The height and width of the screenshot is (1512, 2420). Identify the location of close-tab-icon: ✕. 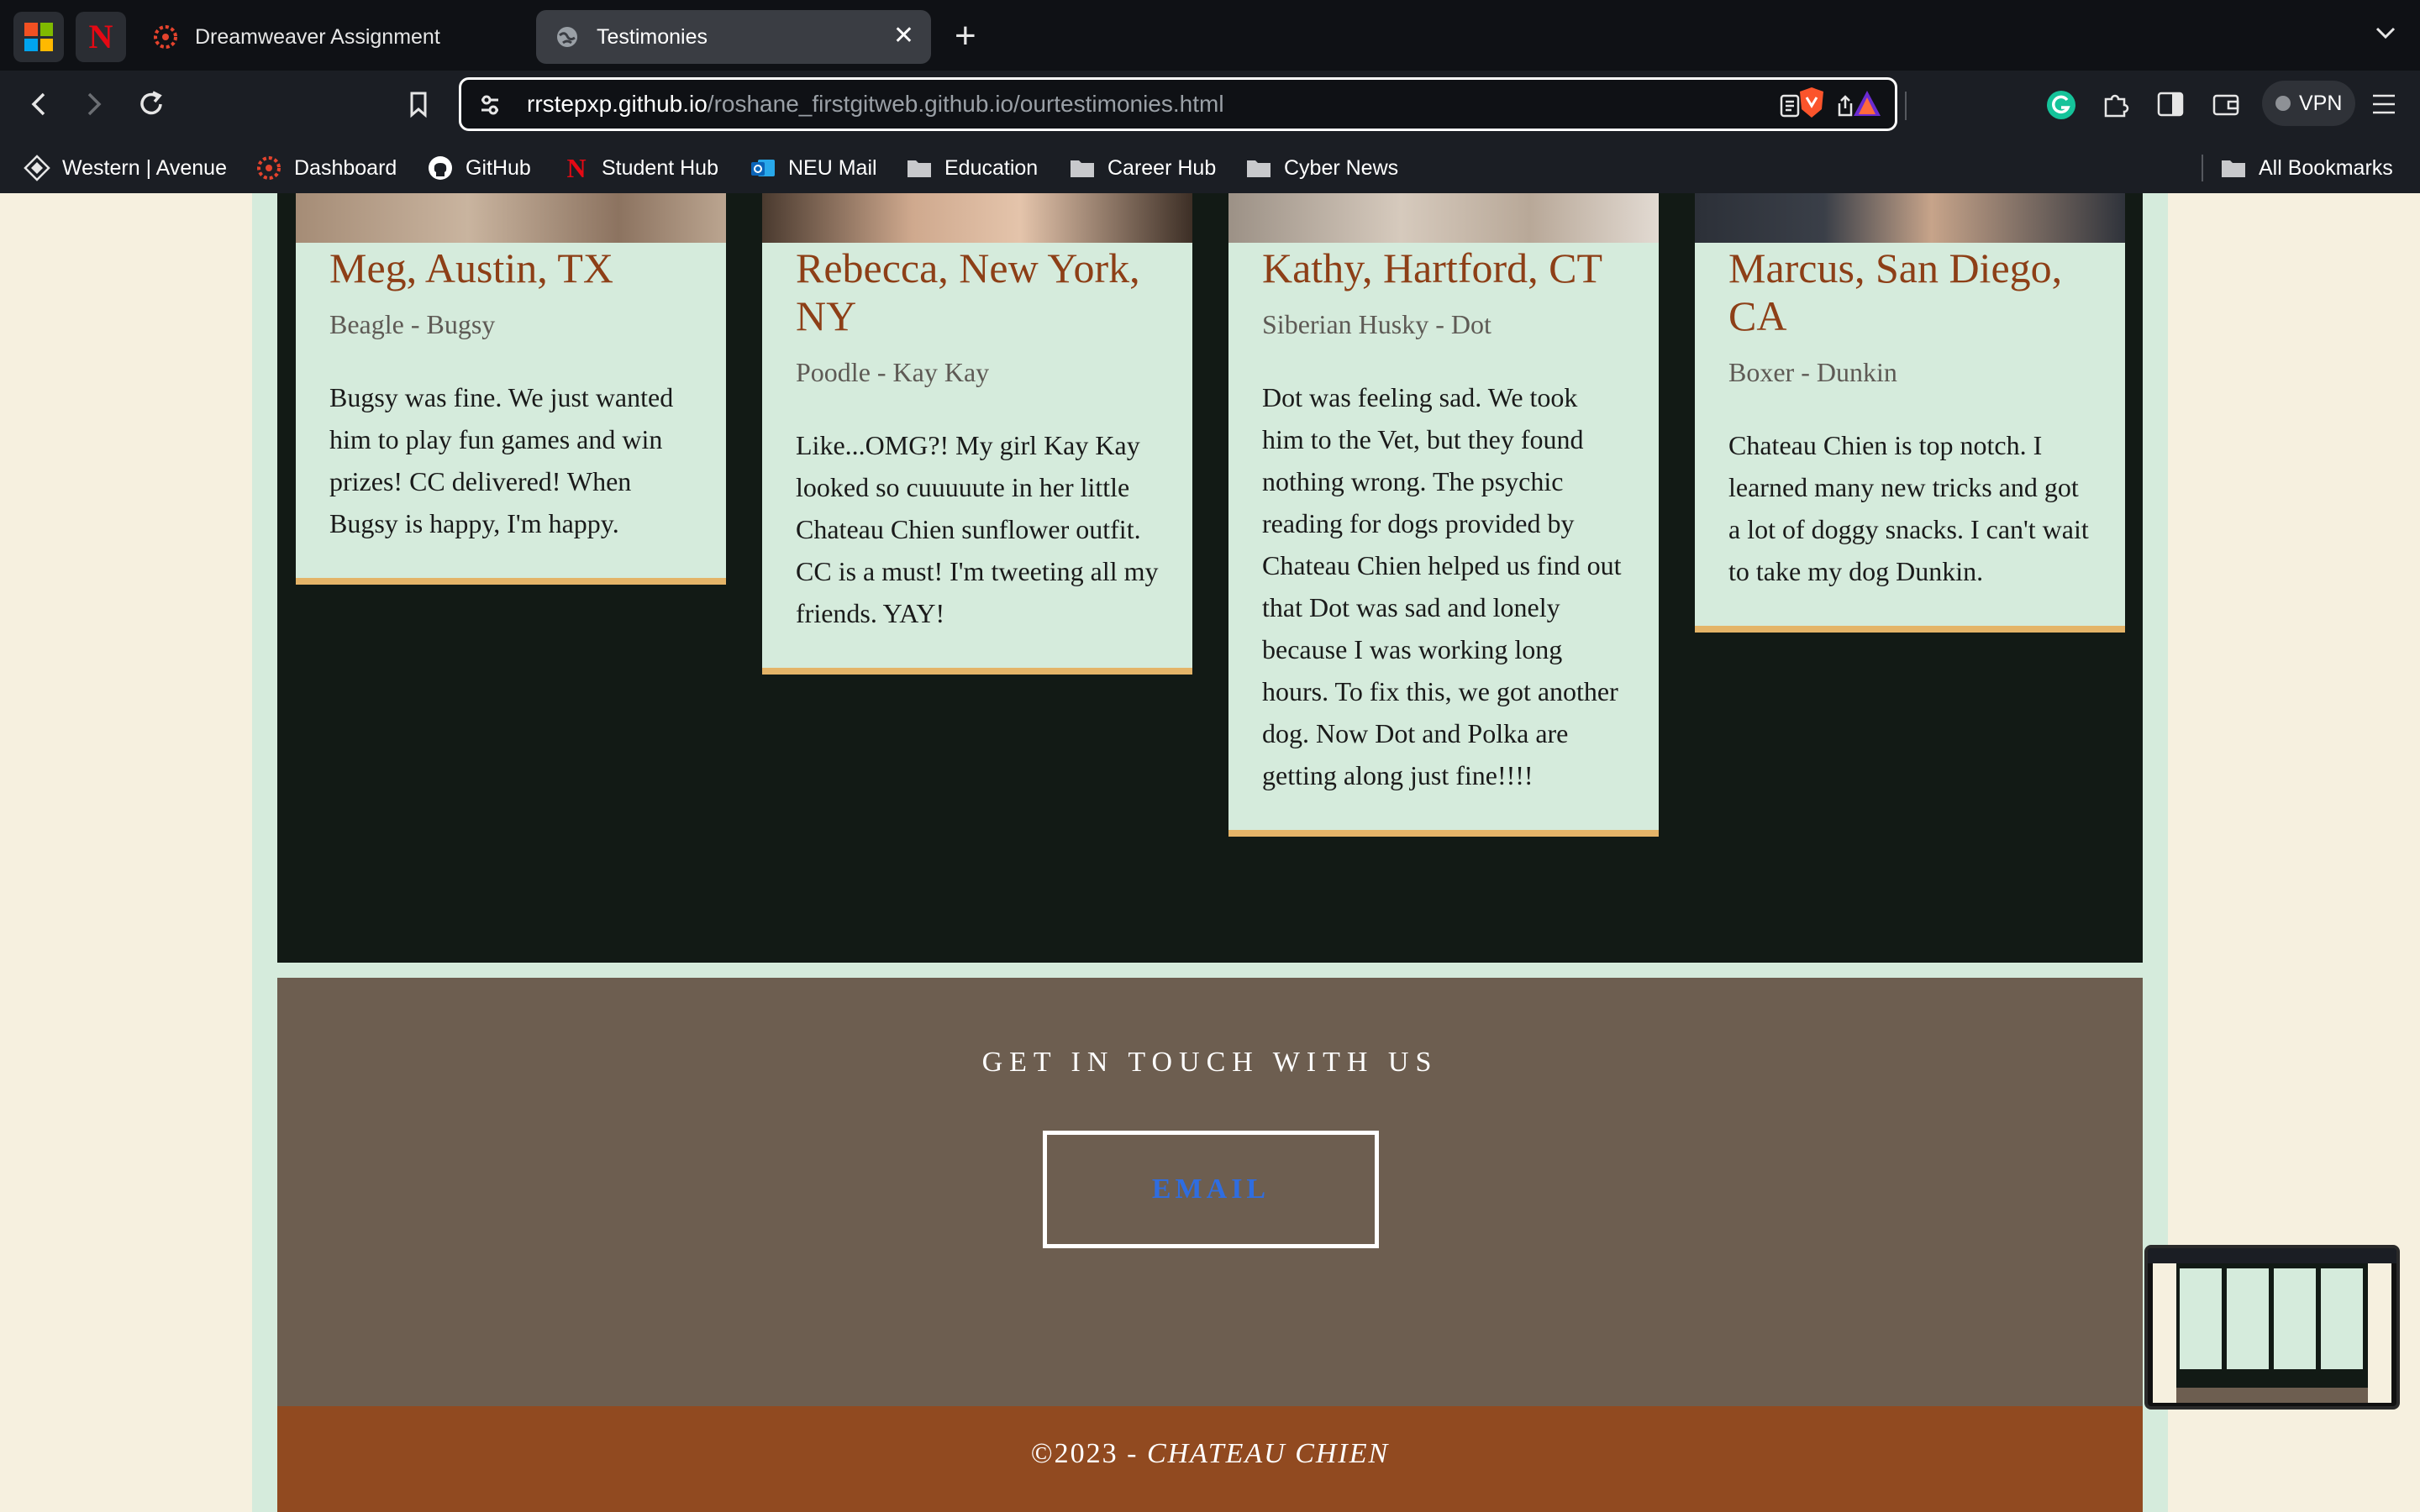
(903, 36).